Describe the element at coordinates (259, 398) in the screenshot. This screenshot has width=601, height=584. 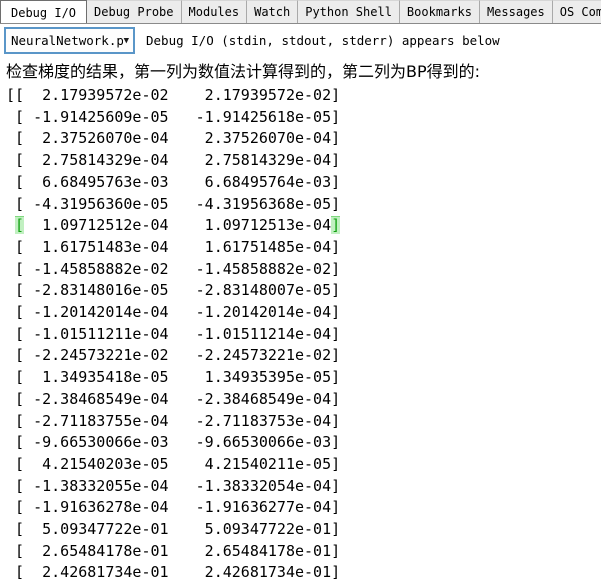
I see `bp-gradient-value: -2.38468549e-04` at that location.